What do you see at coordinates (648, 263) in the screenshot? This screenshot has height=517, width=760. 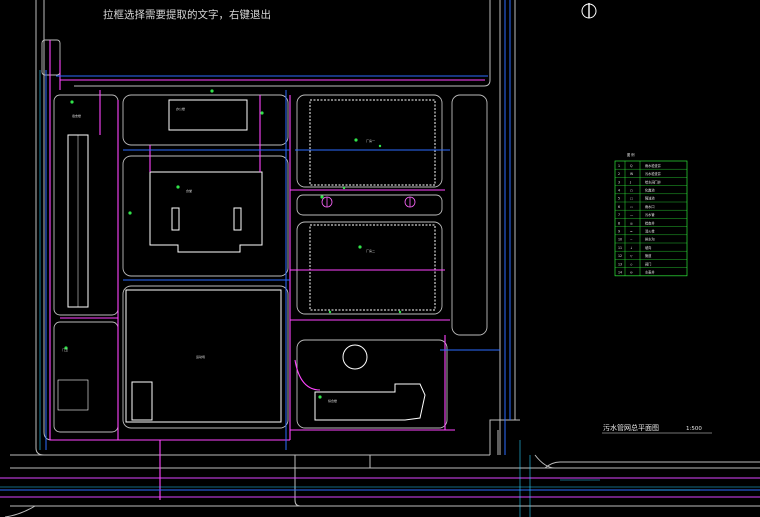 I see `legend-row-label: 阀门` at bounding box center [648, 263].